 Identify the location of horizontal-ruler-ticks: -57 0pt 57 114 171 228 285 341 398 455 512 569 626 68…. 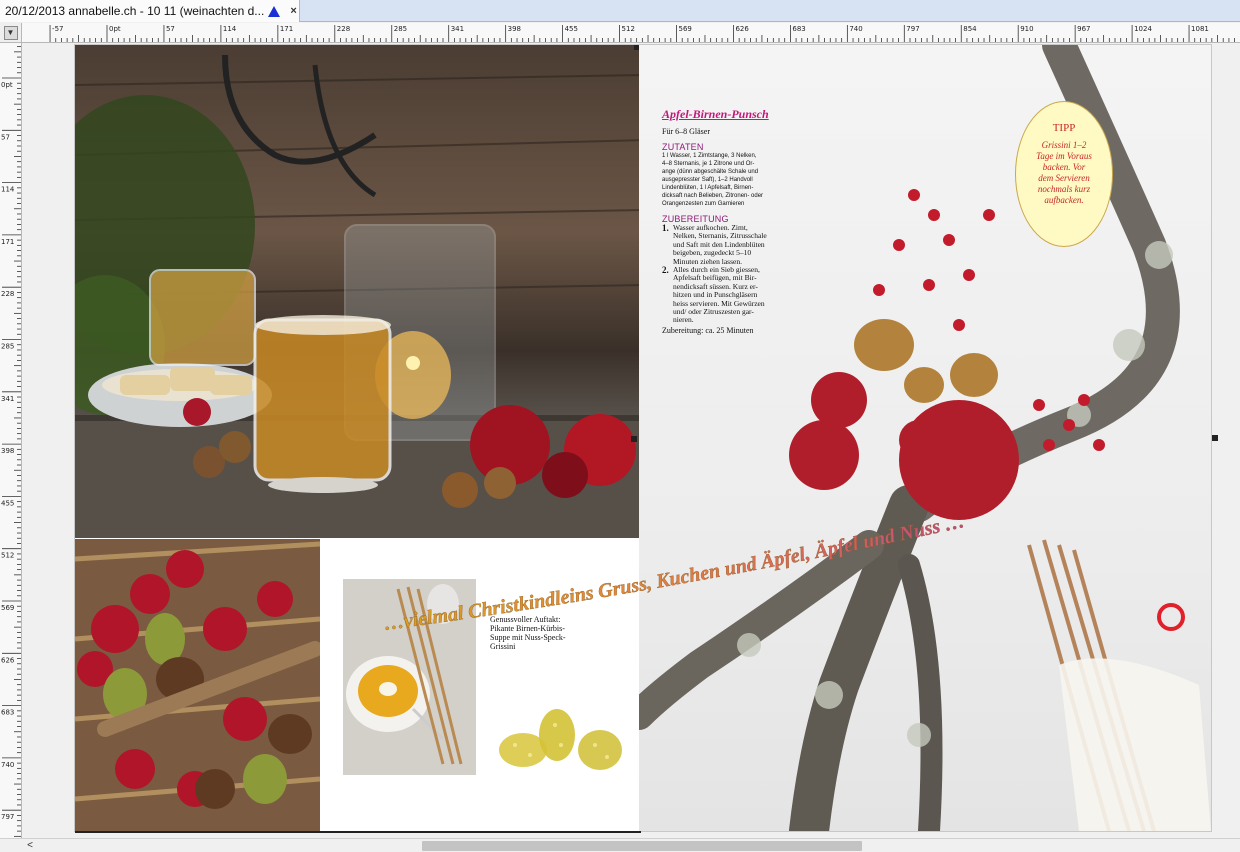
(642, 33).